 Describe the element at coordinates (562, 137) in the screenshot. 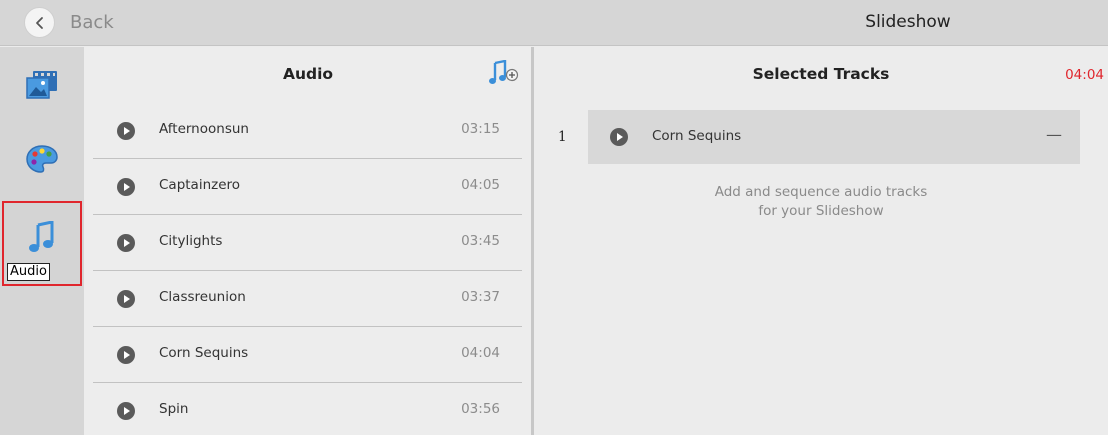

I see `selected-track-index: 1` at that location.